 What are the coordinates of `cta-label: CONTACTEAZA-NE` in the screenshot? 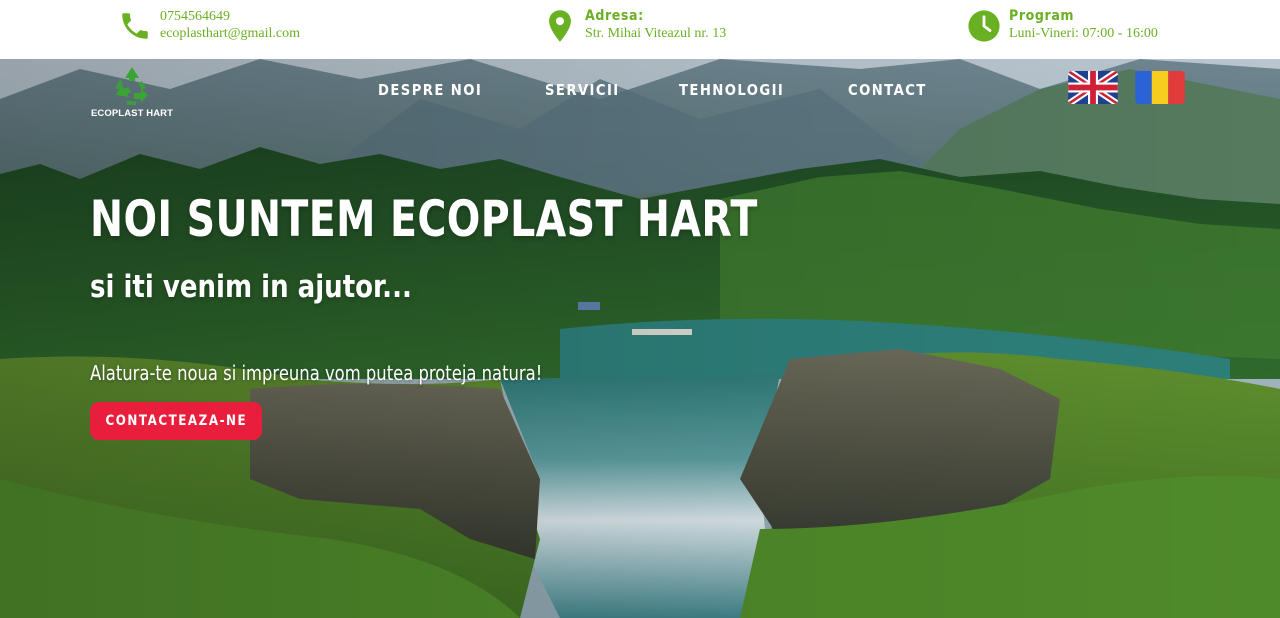 It's located at (176, 421).